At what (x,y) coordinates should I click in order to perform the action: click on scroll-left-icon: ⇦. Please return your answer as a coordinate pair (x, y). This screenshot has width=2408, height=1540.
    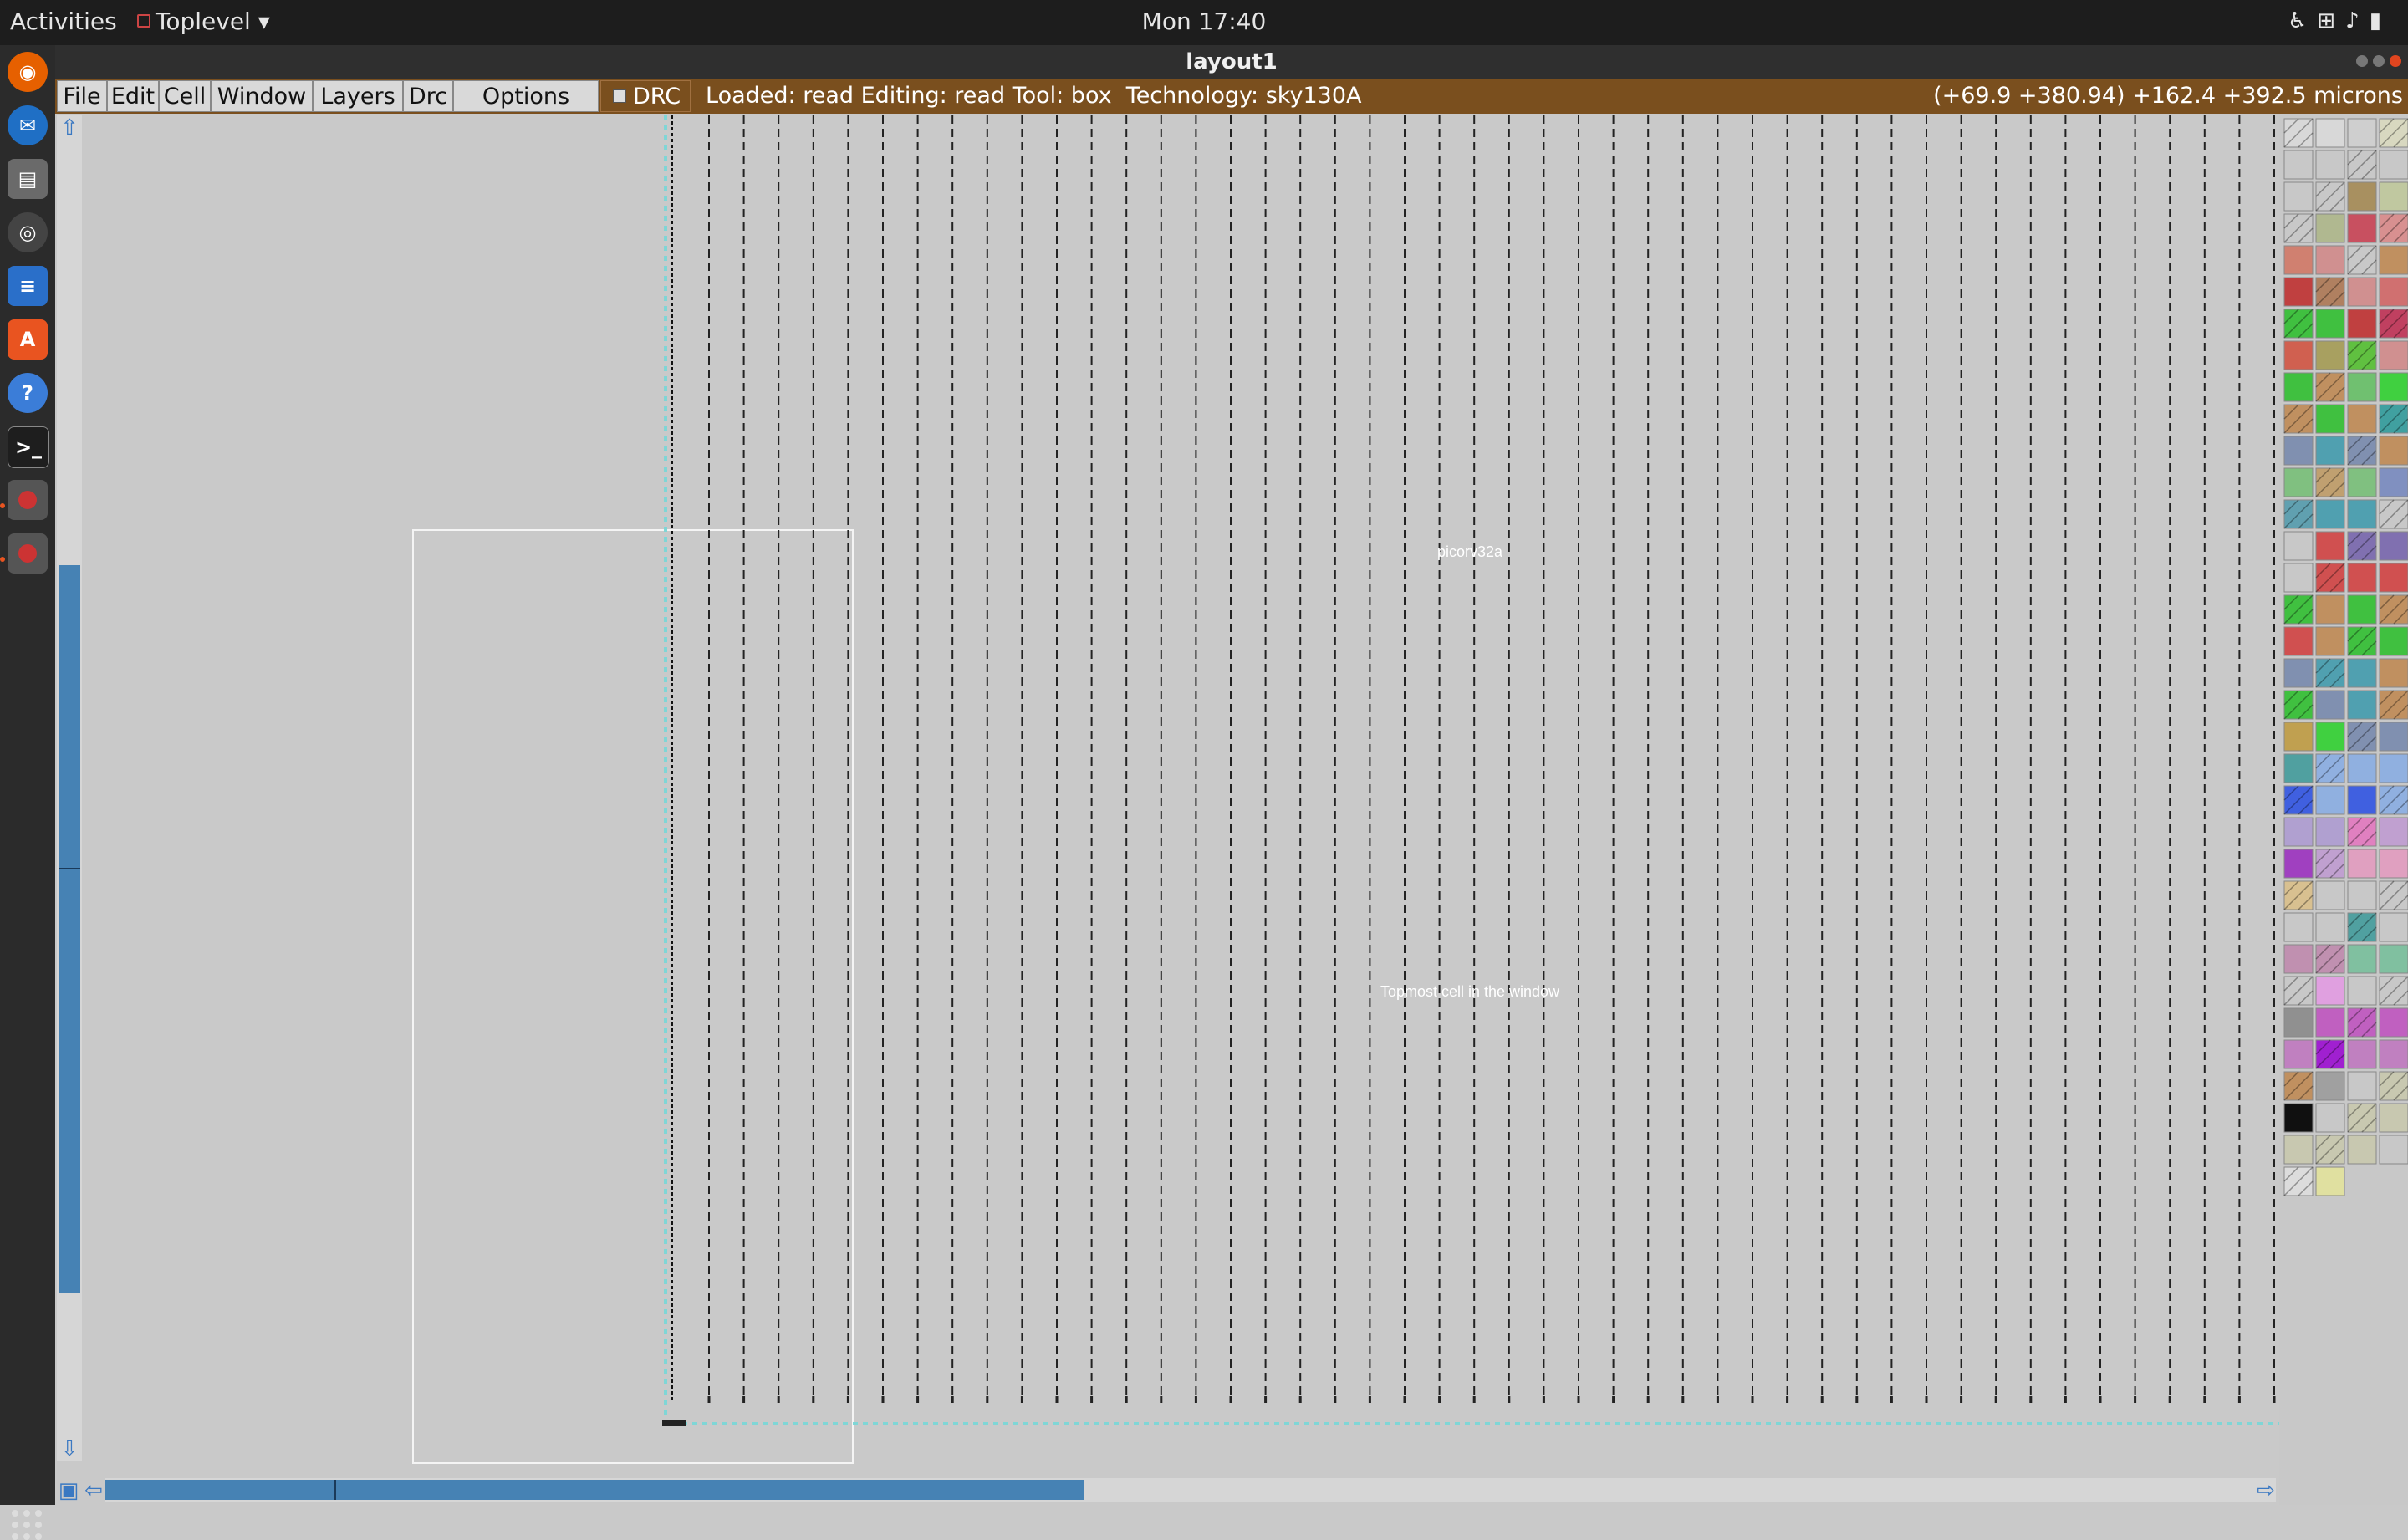
    Looking at the image, I should click on (94, 1491).